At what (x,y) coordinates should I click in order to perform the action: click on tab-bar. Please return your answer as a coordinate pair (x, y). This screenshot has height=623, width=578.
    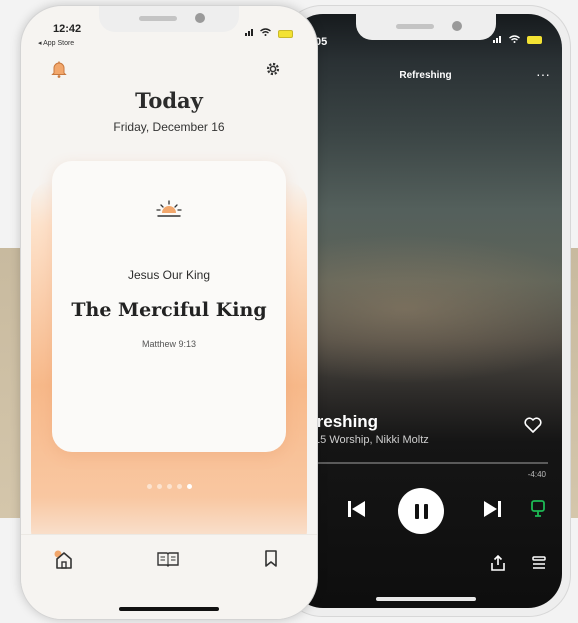
    Looking at the image, I should click on (169, 576).